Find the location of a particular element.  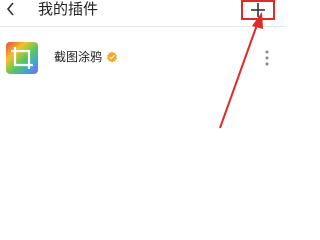

annotation-arrow is located at coordinates (241, 70).